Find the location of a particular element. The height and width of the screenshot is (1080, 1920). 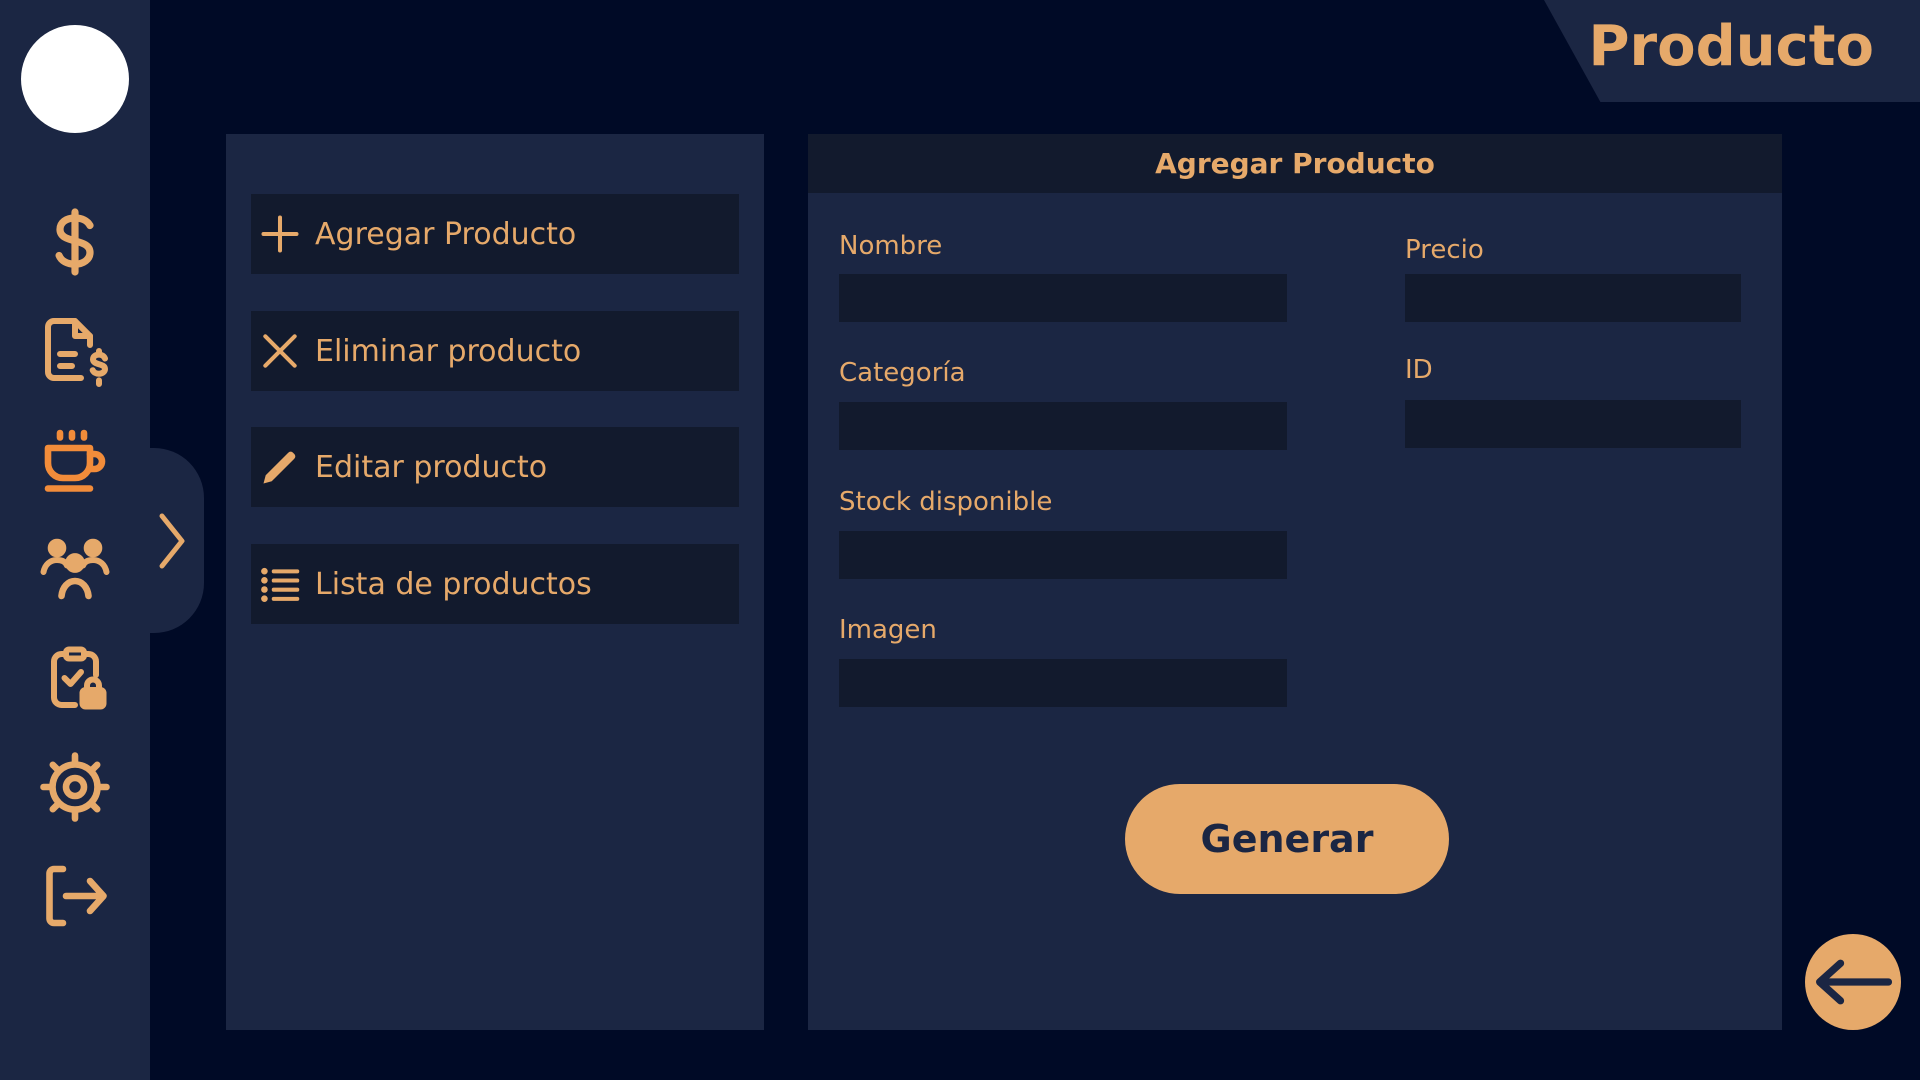

delete-product-button: Eliminar producto is located at coordinates (495, 351).